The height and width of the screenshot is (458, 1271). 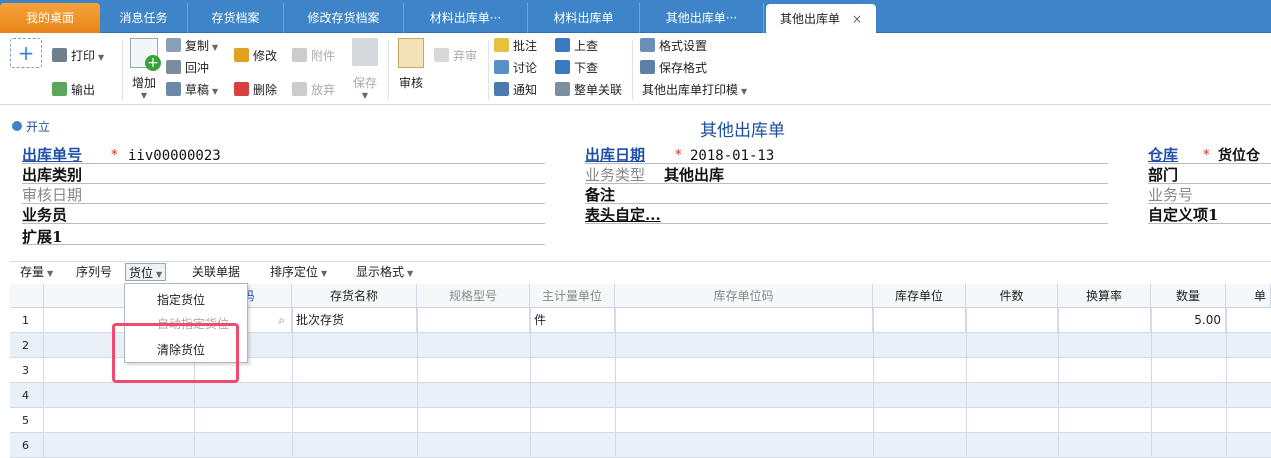 What do you see at coordinates (647, 45) in the screenshot?
I see `format-icon` at bounding box center [647, 45].